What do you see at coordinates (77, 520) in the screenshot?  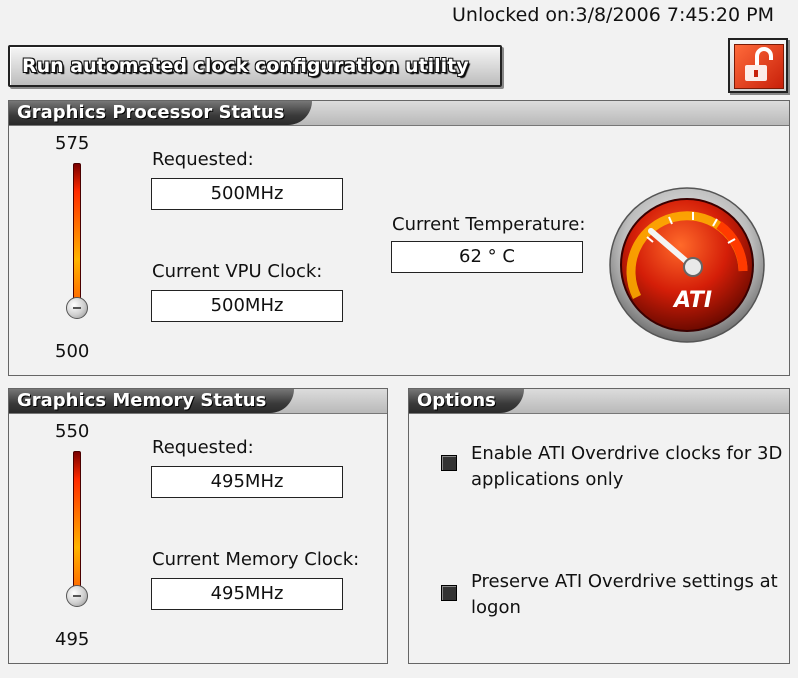 I see `memory-clock-slider-track` at bounding box center [77, 520].